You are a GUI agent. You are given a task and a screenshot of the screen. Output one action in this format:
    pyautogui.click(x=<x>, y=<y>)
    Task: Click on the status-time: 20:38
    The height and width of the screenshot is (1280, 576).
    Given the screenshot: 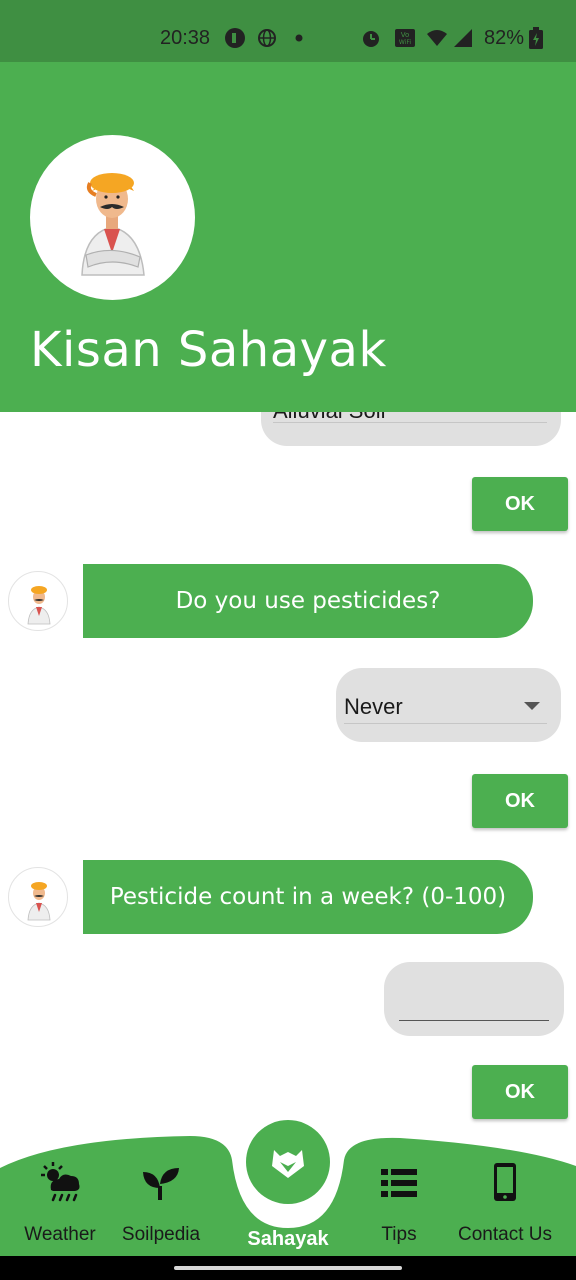 What is the action you would take?
    pyautogui.click(x=185, y=38)
    